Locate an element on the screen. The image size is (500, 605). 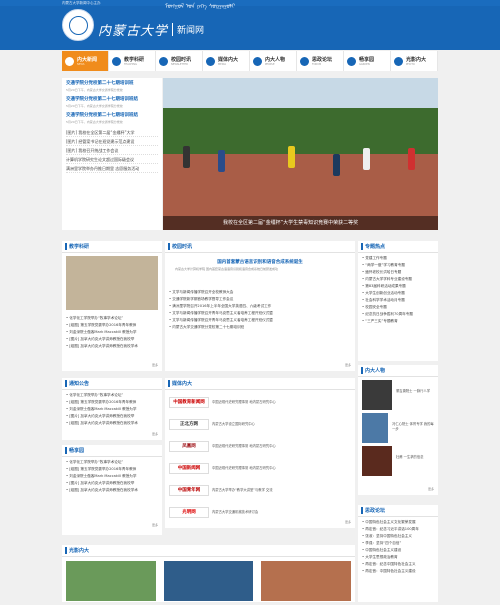
panel-title: 教学科研 is located at coordinates (79, 246).